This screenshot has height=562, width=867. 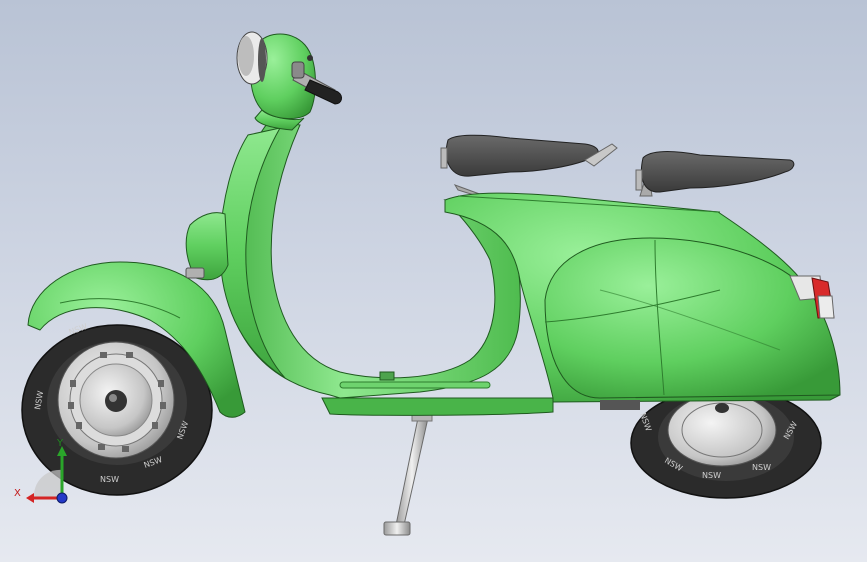 I want to click on handlebar-assembly, so click(x=289, y=75).